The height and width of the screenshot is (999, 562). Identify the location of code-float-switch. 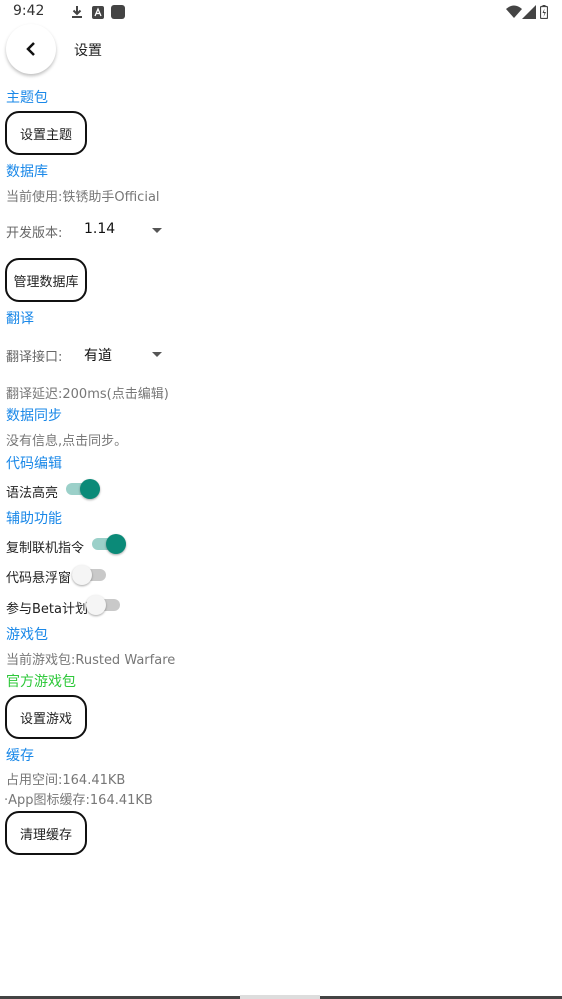
(89, 575).